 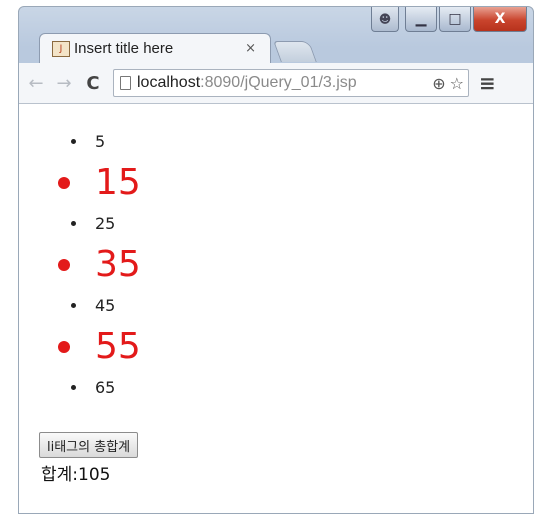 I want to click on user-profile-icon: ☻, so click(x=385, y=19).